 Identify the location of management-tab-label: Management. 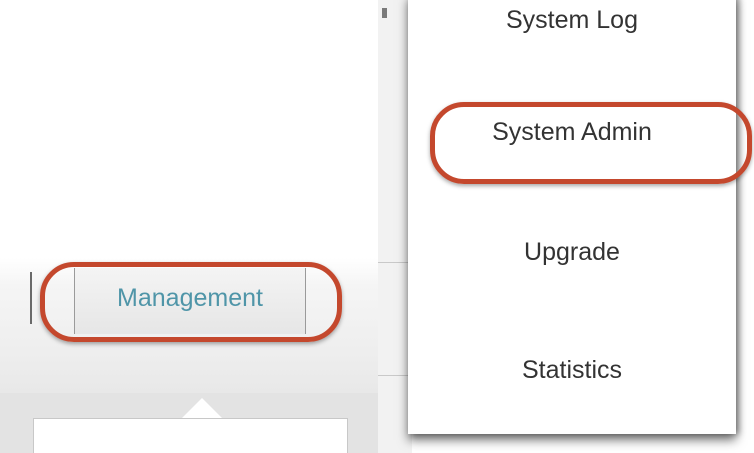
(190, 298).